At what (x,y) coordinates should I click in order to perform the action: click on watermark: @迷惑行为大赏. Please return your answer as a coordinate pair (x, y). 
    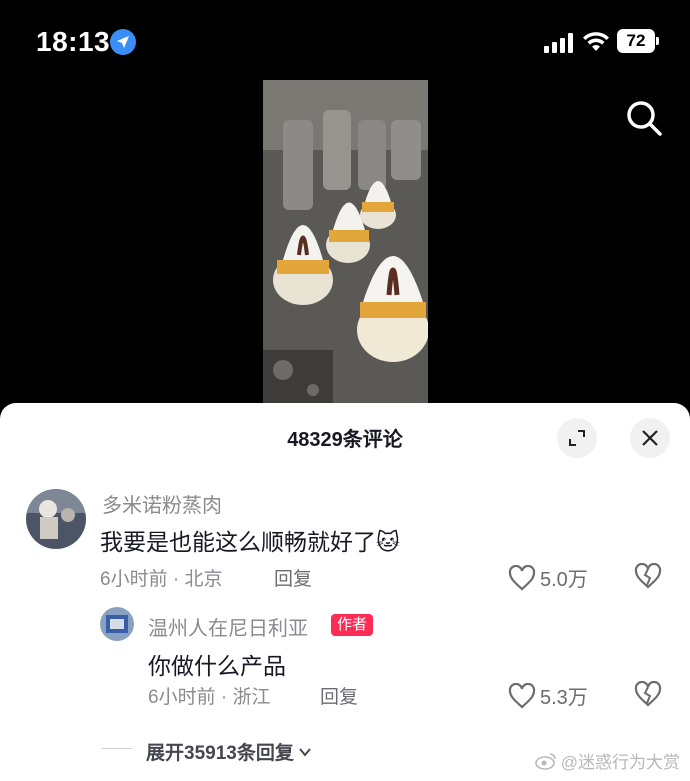
    Looking at the image, I should click on (607, 760).